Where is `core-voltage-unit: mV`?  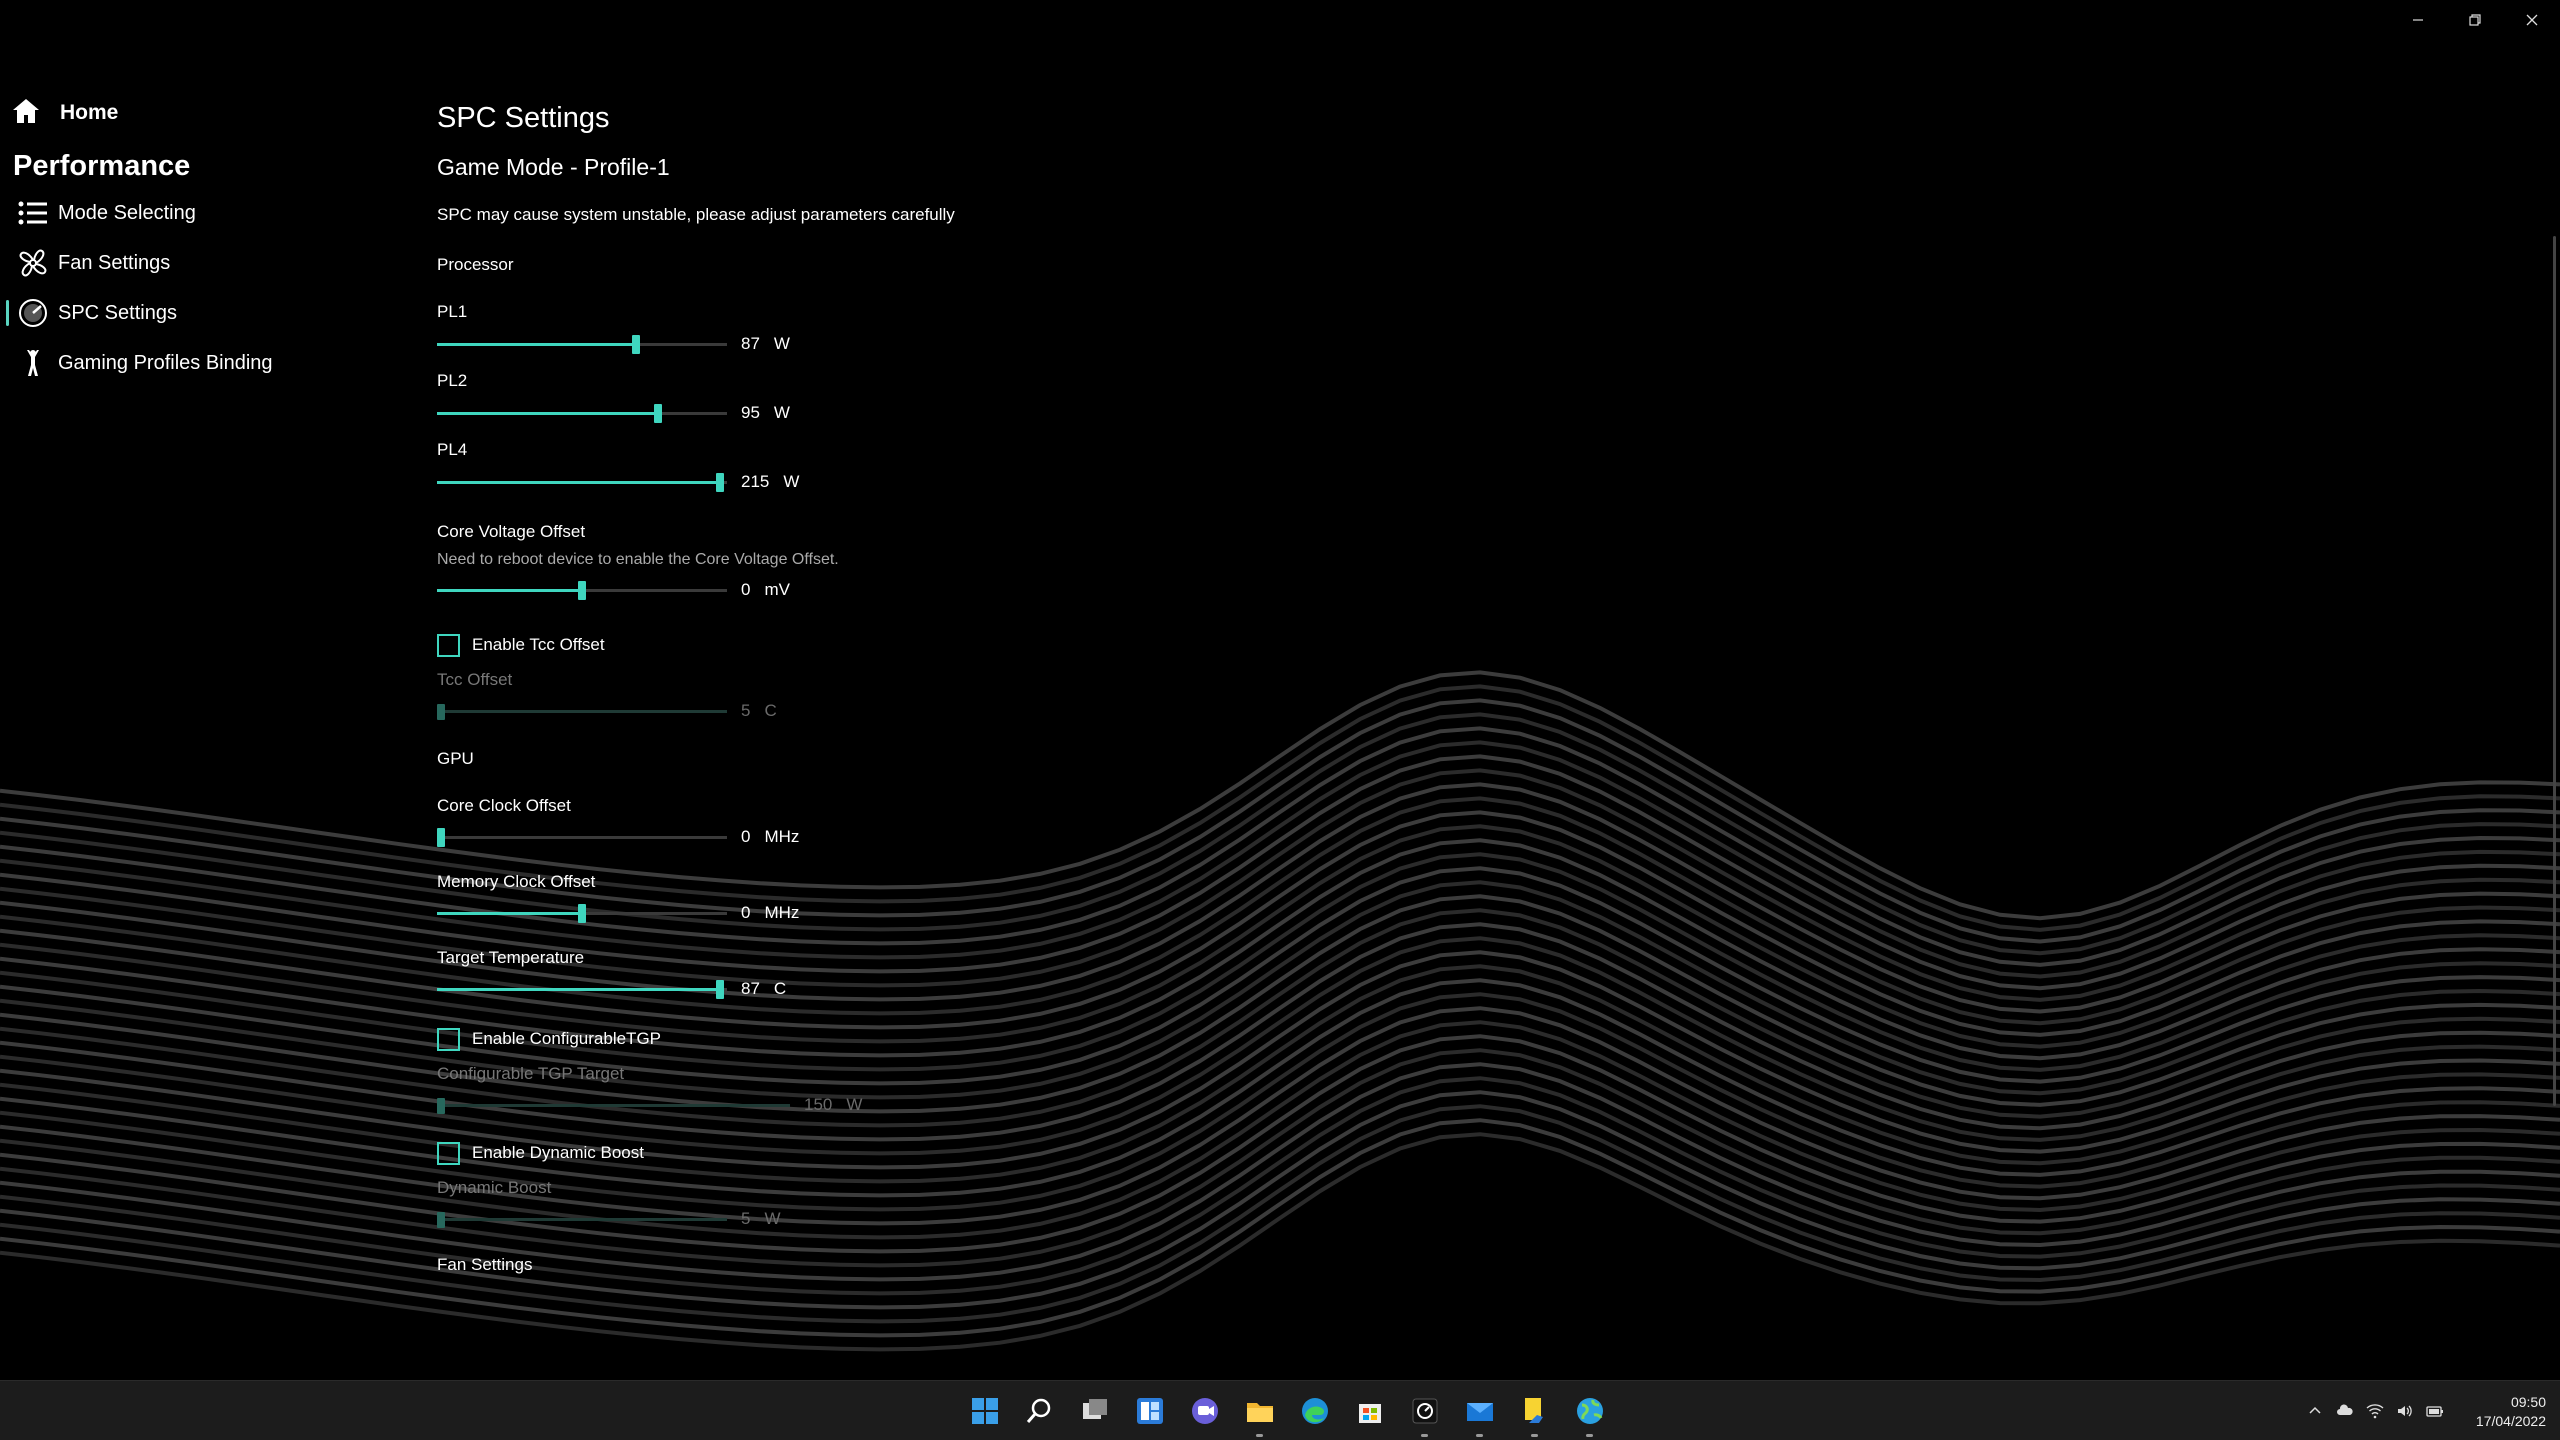 core-voltage-unit: mV is located at coordinates (777, 589).